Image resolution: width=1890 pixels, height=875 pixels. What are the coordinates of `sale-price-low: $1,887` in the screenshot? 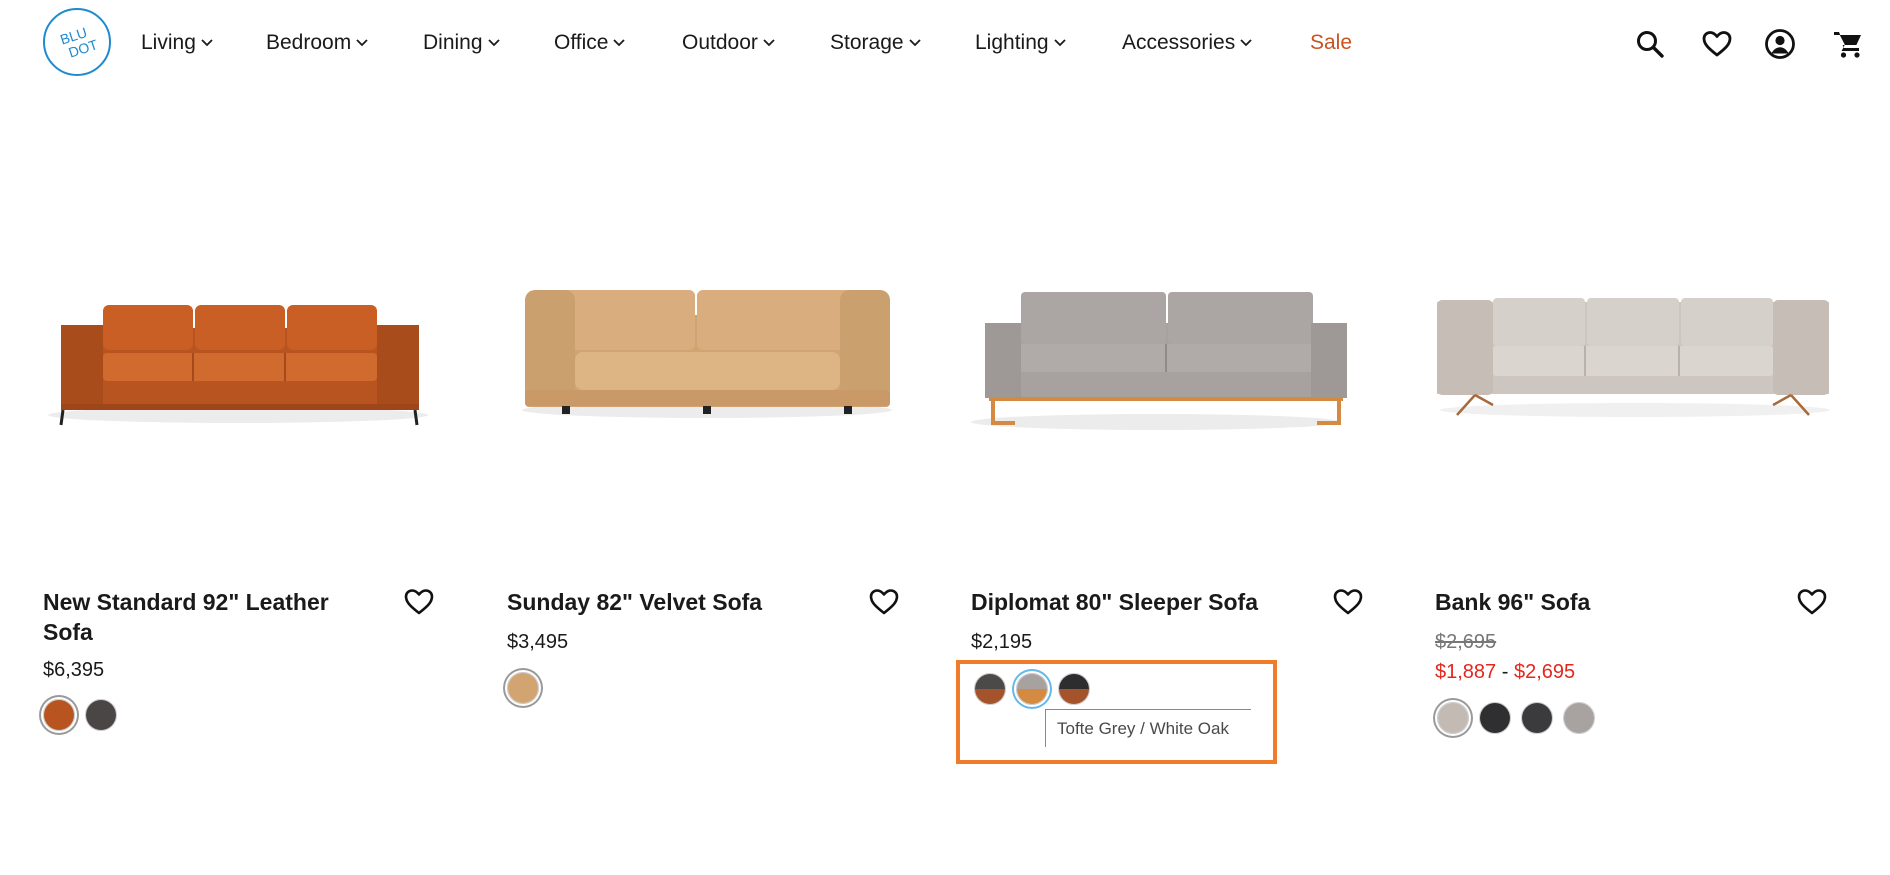 It's located at (1466, 672).